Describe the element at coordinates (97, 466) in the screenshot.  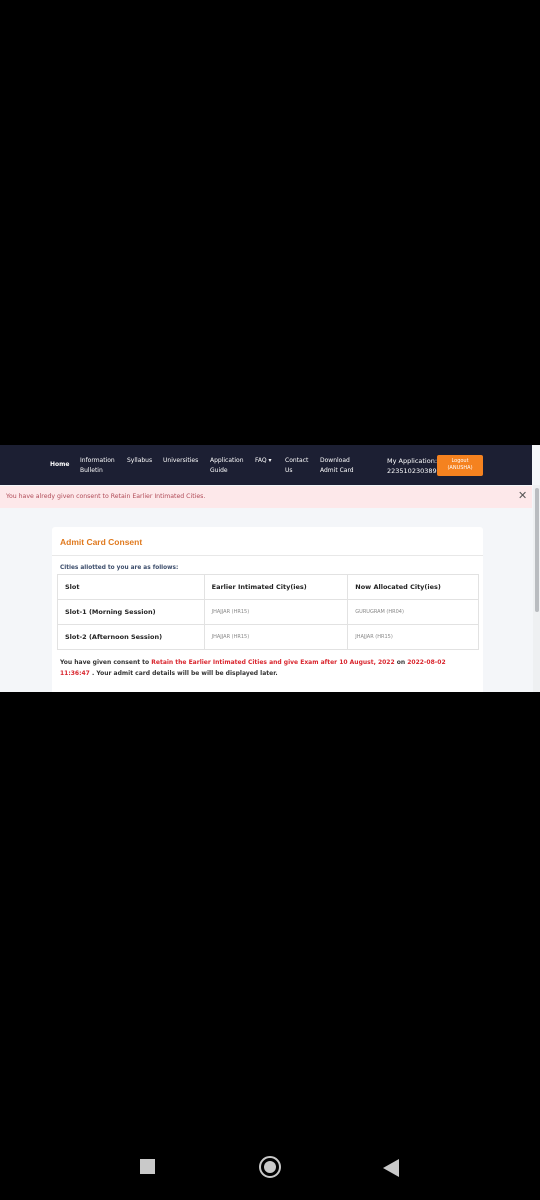
I see `nav-information-bulletin: Information Bulletin` at that location.